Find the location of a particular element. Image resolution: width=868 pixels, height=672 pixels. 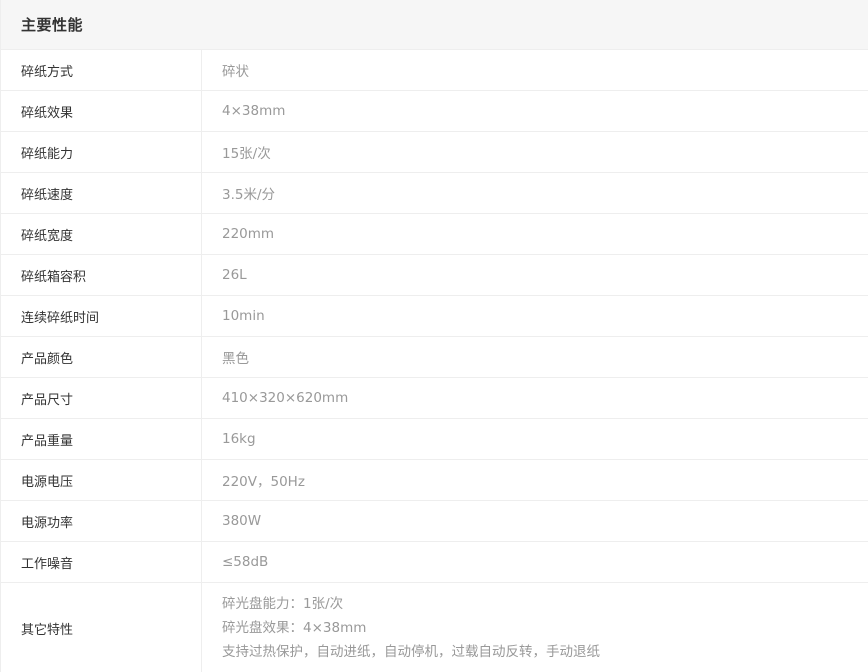

spec-label: 工作噪音 is located at coordinates (101, 562).